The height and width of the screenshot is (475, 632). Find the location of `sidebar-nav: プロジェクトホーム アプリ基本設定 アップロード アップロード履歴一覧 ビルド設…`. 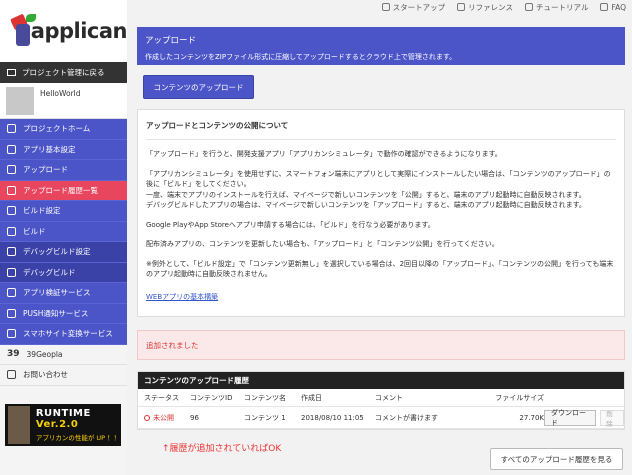

sidebar-nav: プロジェクトホーム アプリ基本設定 アップロード アップロード履歴一覧 ビルド設… is located at coordinates (63, 252).